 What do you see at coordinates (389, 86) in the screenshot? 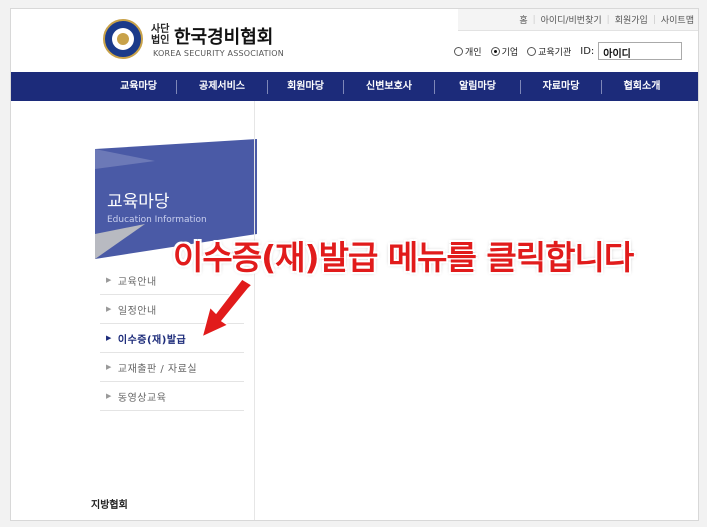
I see `nav-item-bodyguard: 신변보호사` at bounding box center [389, 86].